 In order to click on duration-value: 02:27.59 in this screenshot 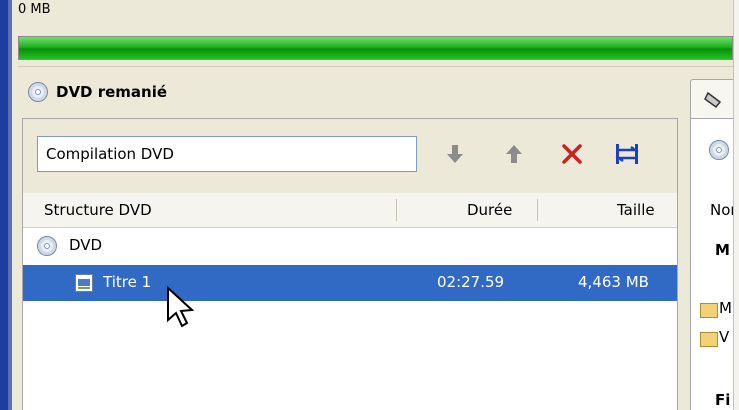, I will do `click(471, 282)`.